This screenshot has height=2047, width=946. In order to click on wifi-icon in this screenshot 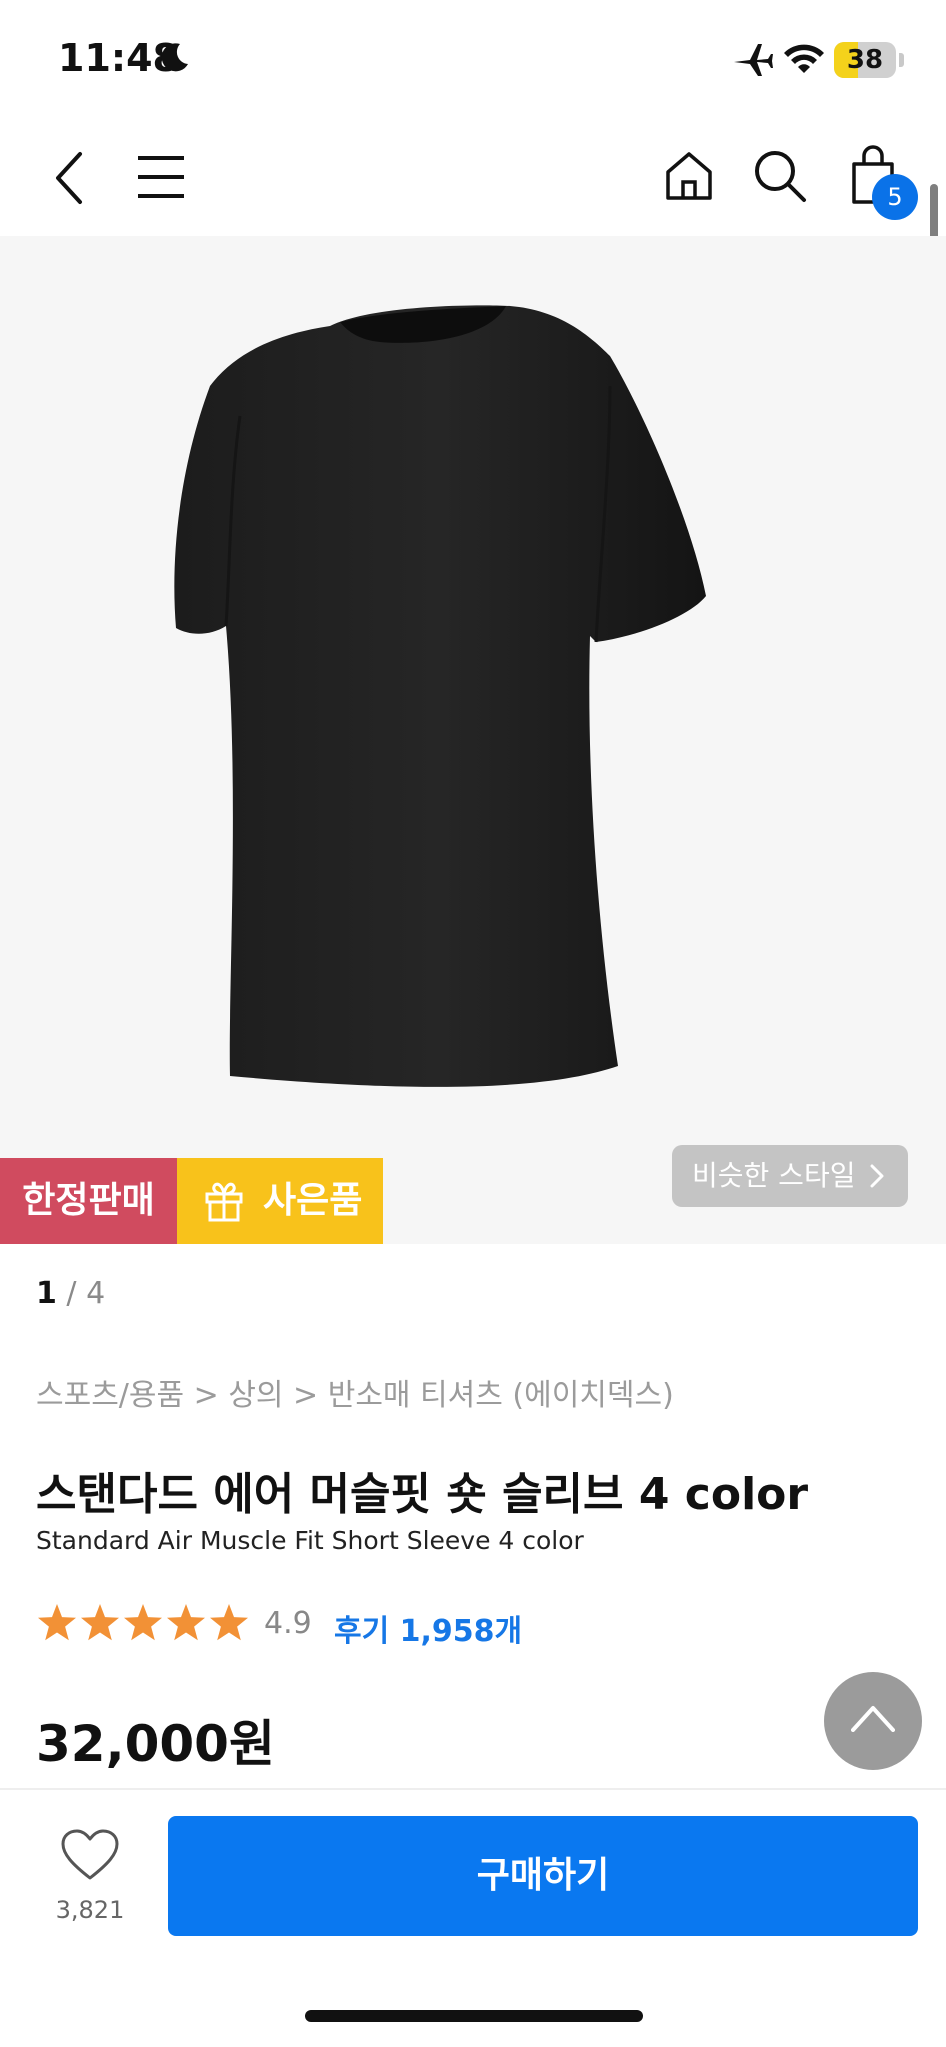, I will do `click(804, 58)`.